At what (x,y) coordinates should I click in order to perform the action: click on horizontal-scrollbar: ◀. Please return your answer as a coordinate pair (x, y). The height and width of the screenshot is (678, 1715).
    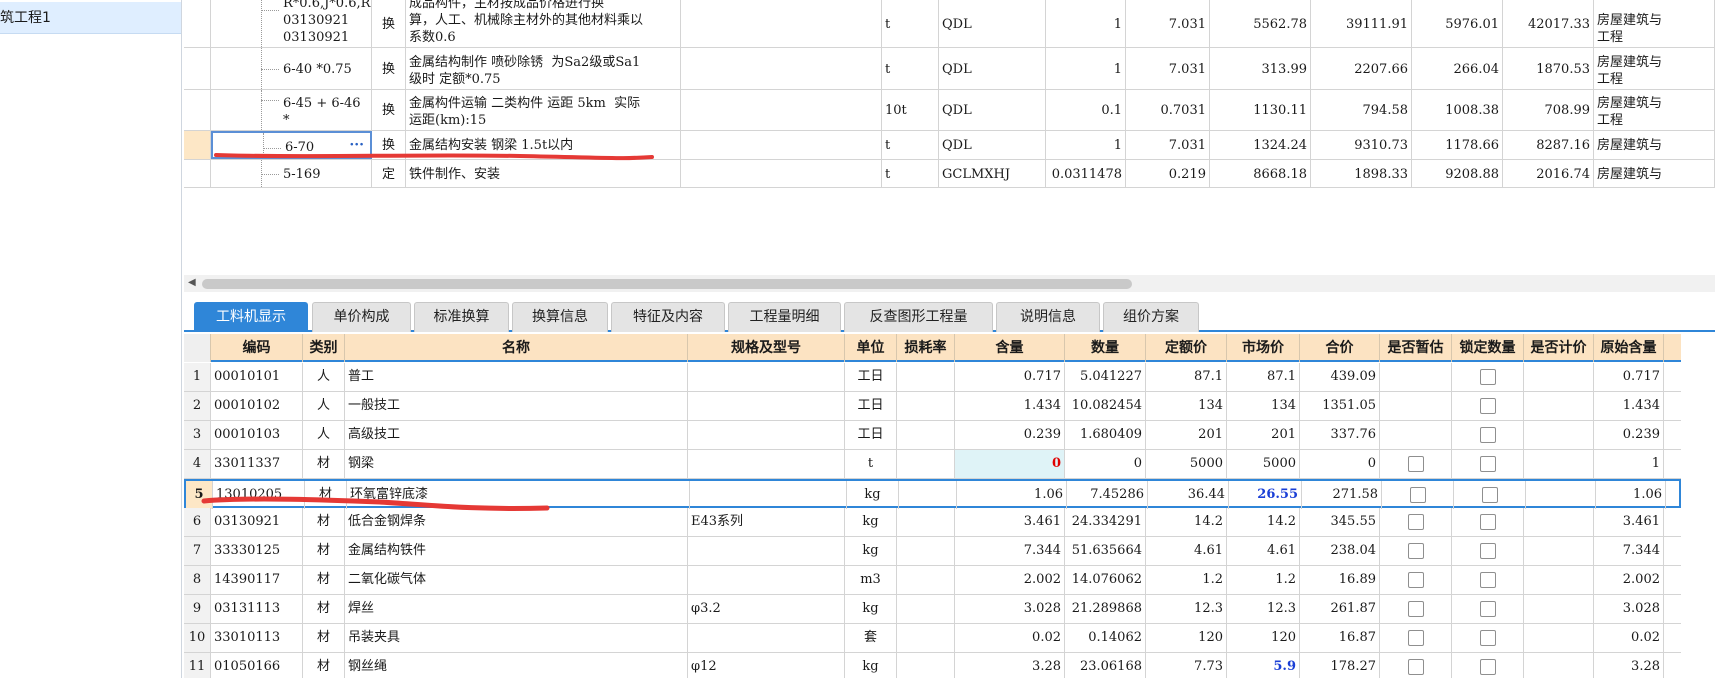
    Looking at the image, I should click on (949, 283).